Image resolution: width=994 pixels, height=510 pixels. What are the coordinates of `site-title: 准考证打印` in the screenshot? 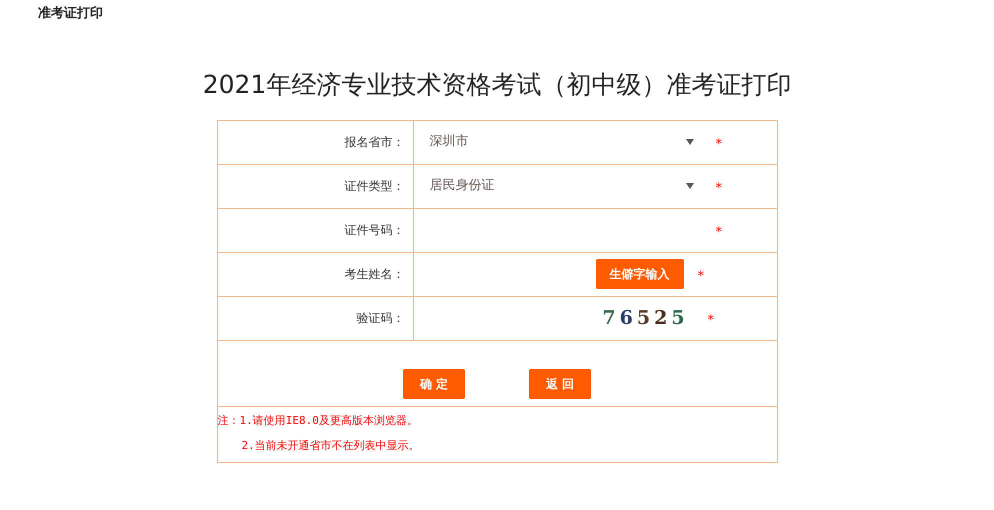 It's located at (70, 14).